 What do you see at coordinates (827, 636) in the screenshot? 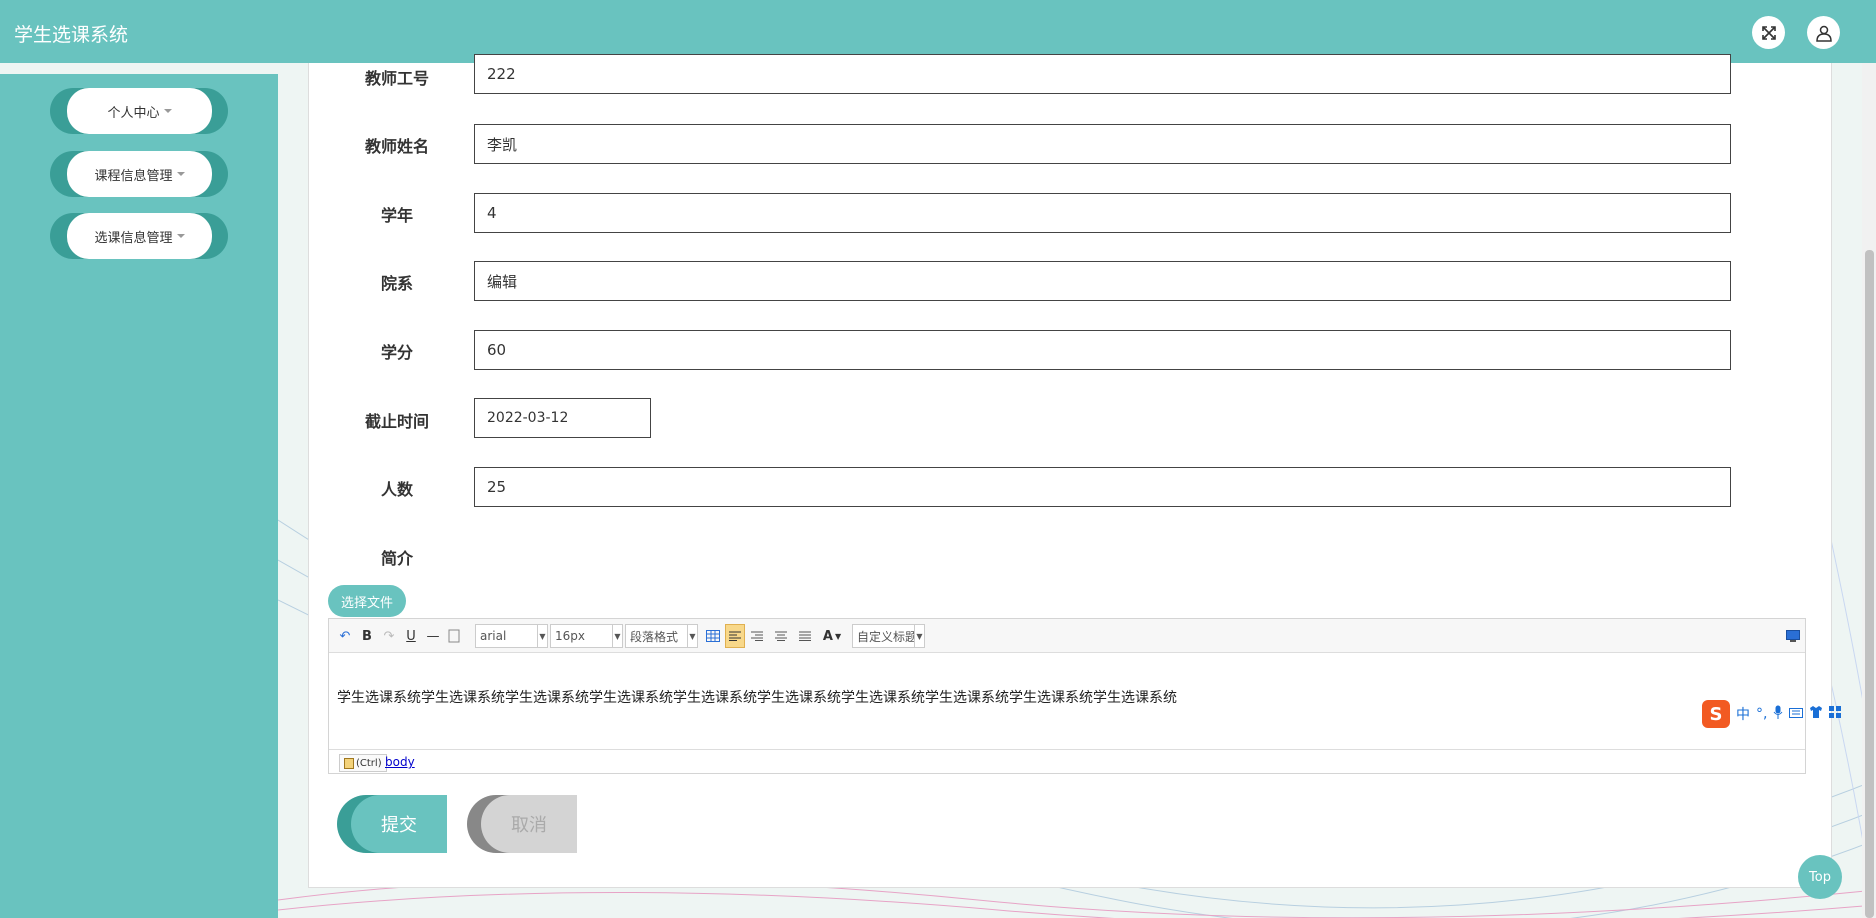
I see `font-color-label: A` at bounding box center [827, 636].